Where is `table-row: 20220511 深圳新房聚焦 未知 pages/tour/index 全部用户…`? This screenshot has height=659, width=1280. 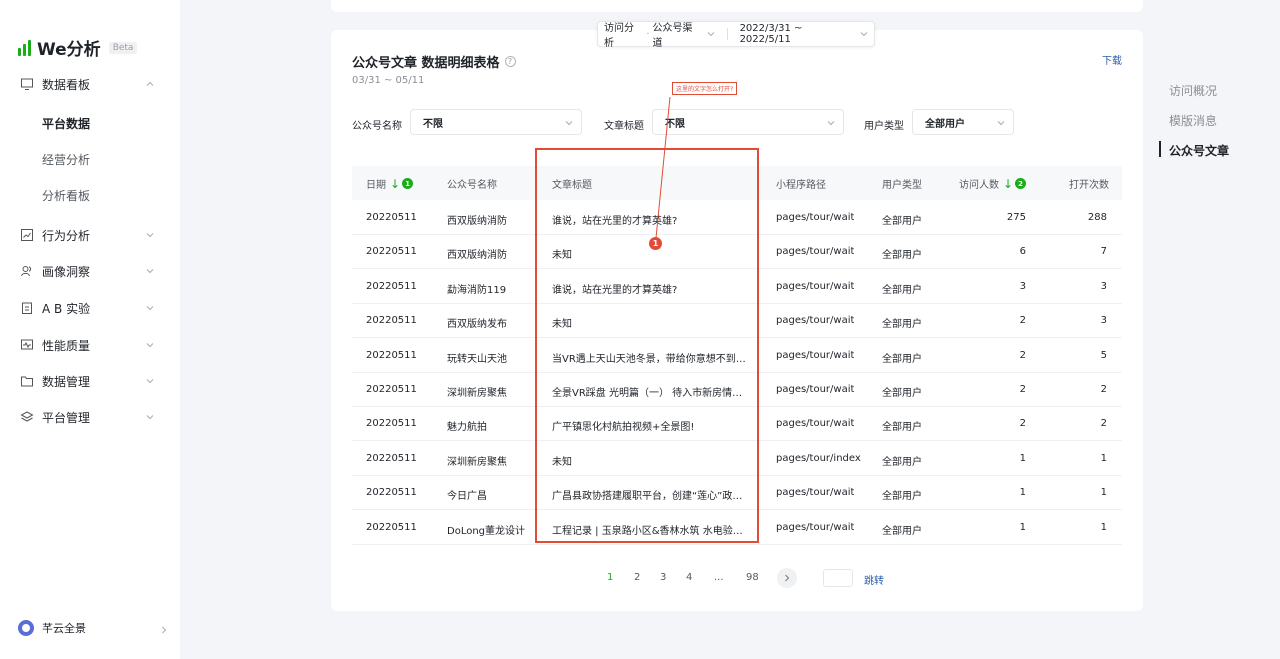 table-row: 20220511 深圳新房聚焦 未知 pages/tour/index 全部用户… is located at coordinates (737, 459).